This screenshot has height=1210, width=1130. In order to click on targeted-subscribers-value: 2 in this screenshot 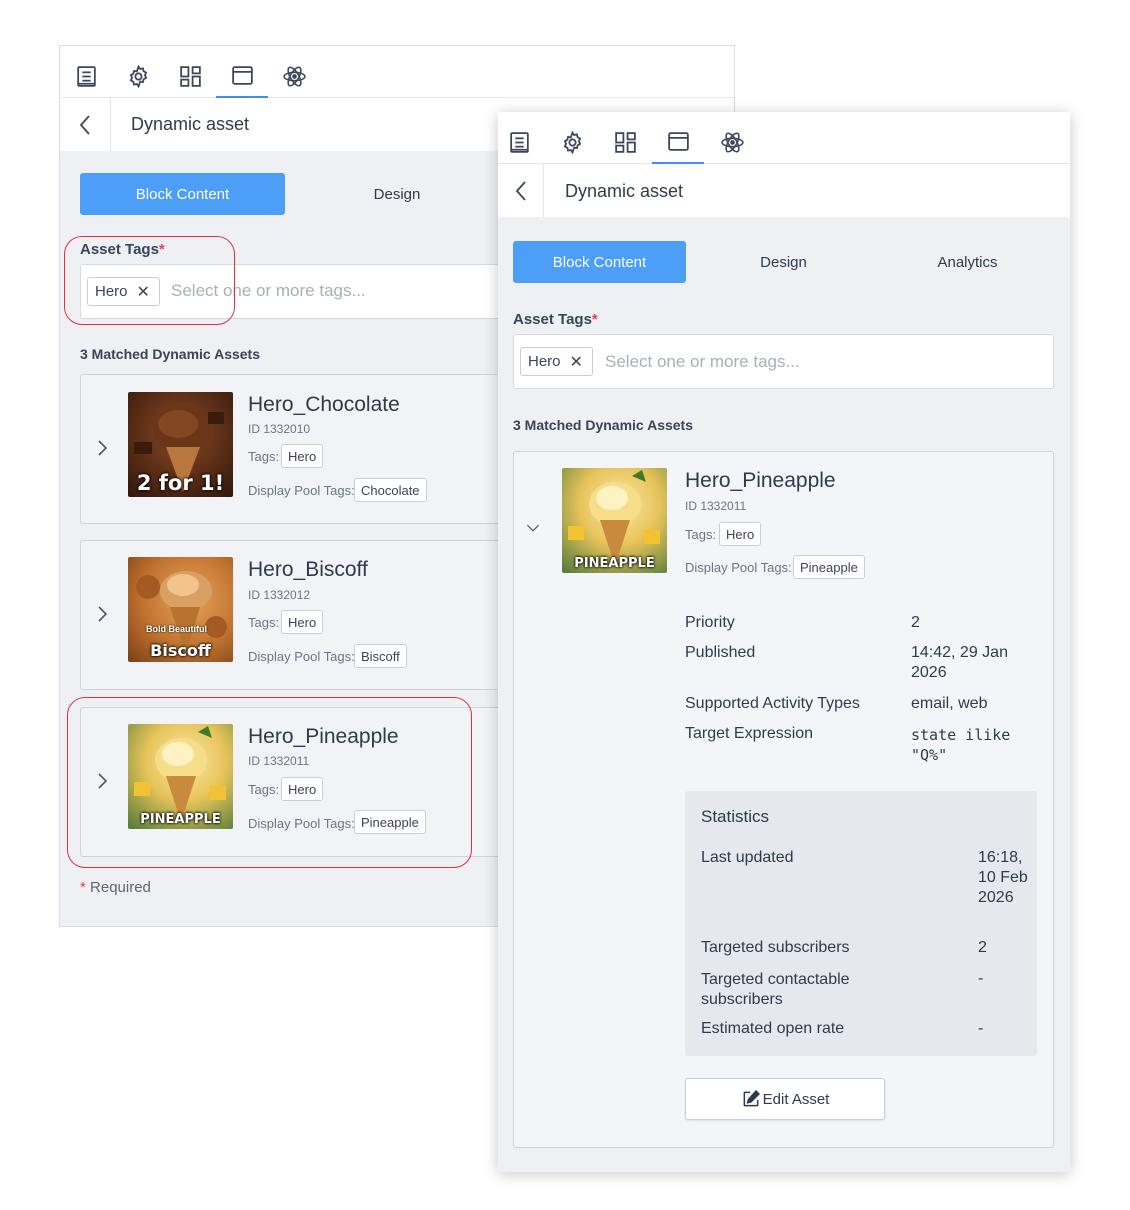, I will do `click(982, 947)`.